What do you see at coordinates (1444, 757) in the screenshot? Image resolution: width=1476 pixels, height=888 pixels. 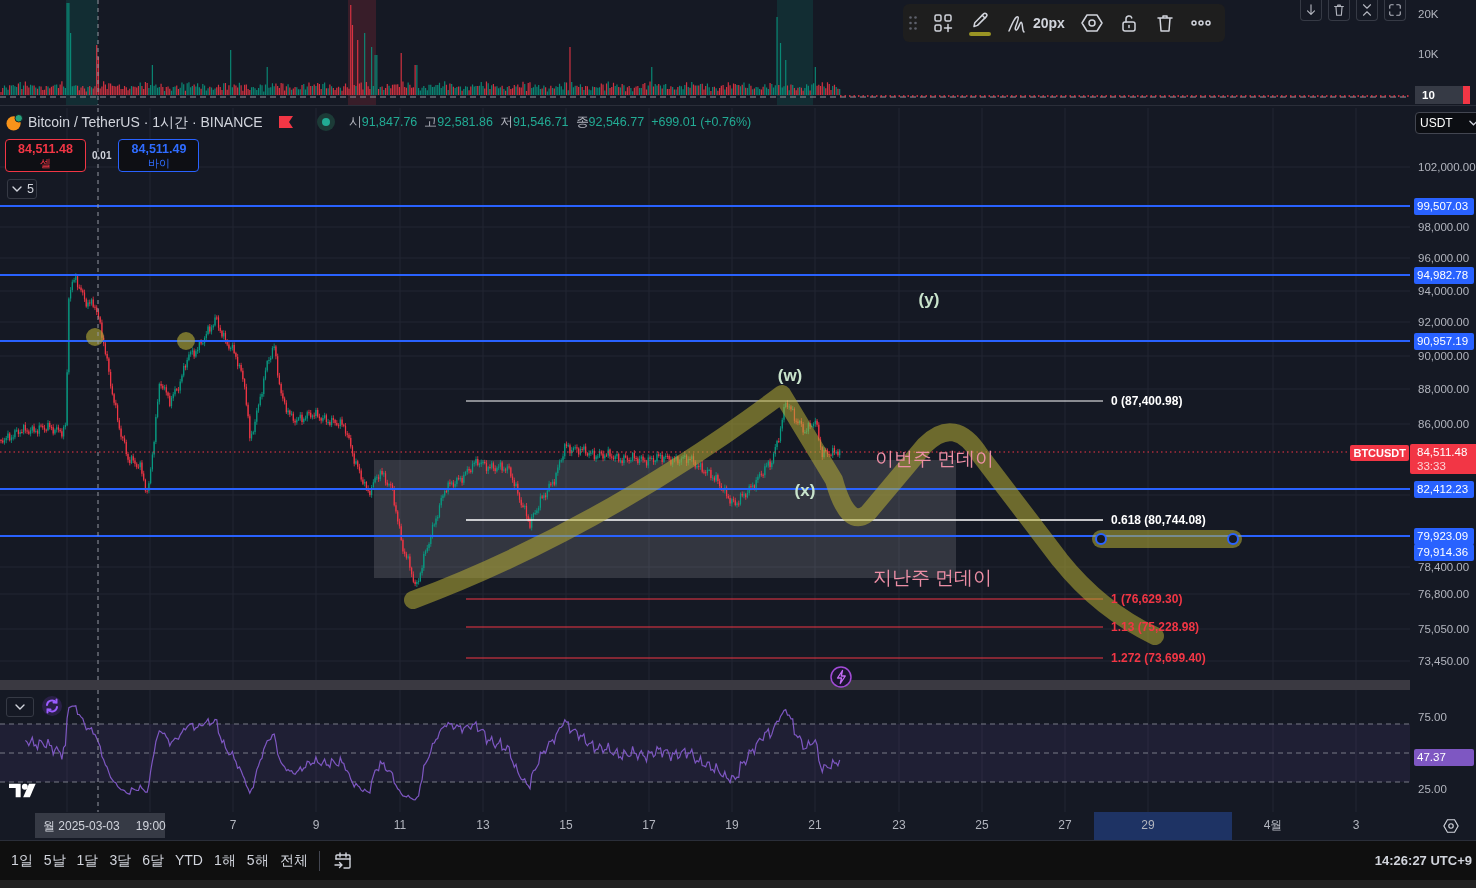 I see `rsi-value-tag: 47.37` at bounding box center [1444, 757].